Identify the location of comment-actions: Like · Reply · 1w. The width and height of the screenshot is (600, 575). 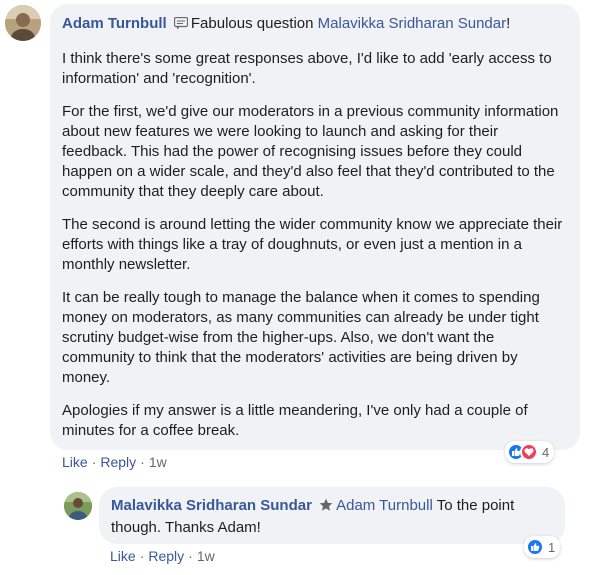
(114, 462).